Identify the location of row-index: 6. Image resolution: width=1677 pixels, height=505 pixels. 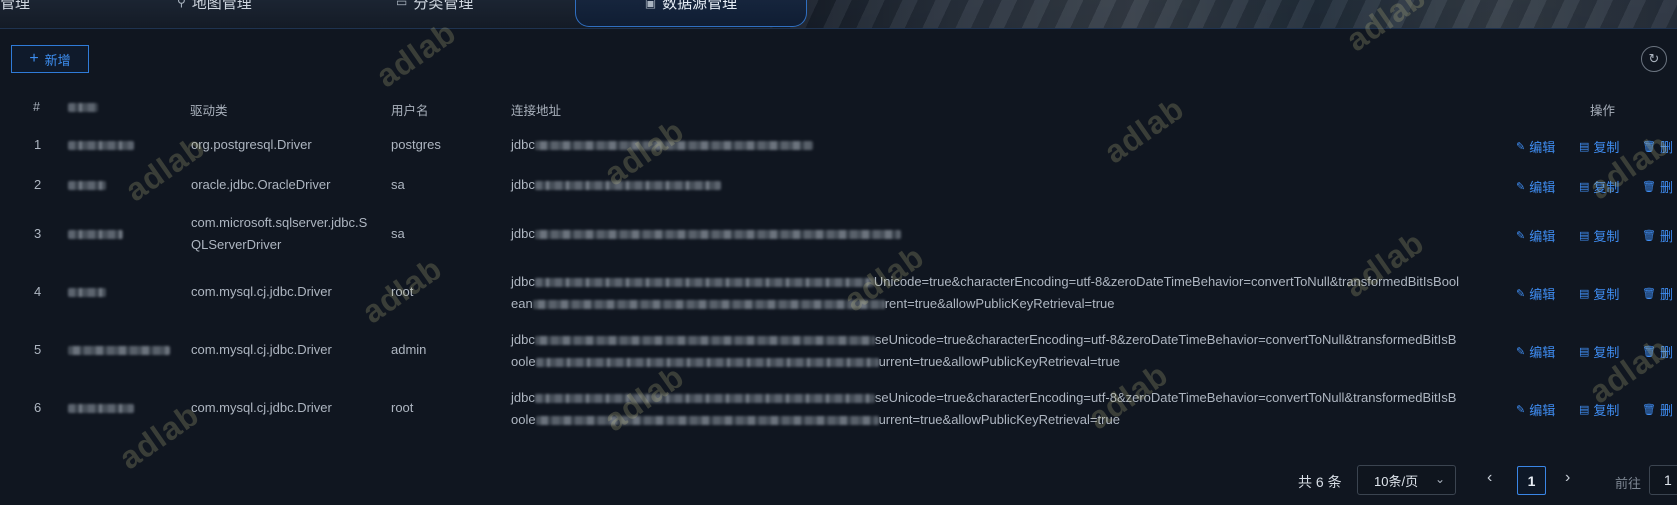
(38, 407).